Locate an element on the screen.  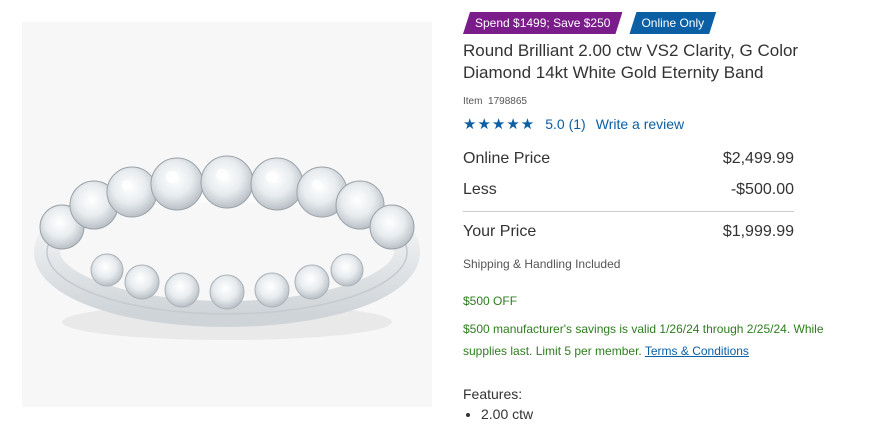
online-price-row: Online Price $2,499.99 is located at coordinates (628, 158).